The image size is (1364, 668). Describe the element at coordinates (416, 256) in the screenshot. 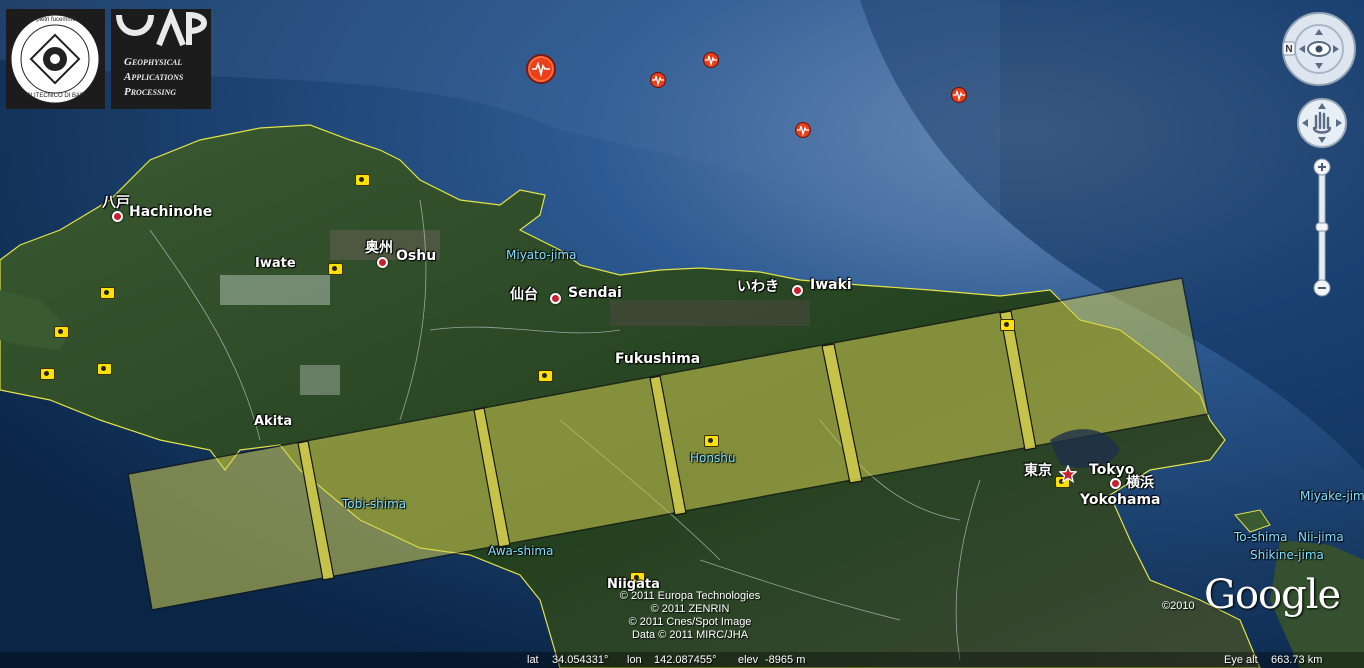

I see `label-oshu: Oshu` at that location.